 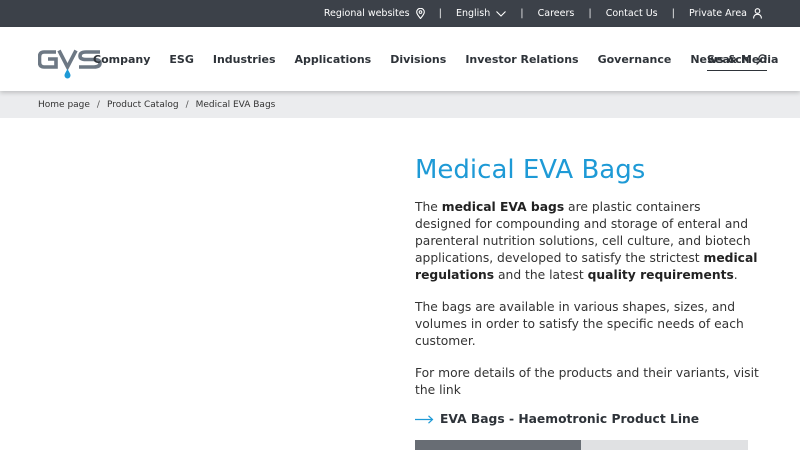 What do you see at coordinates (420, 13) in the screenshot?
I see `map-pin-icon` at bounding box center [420, 13].